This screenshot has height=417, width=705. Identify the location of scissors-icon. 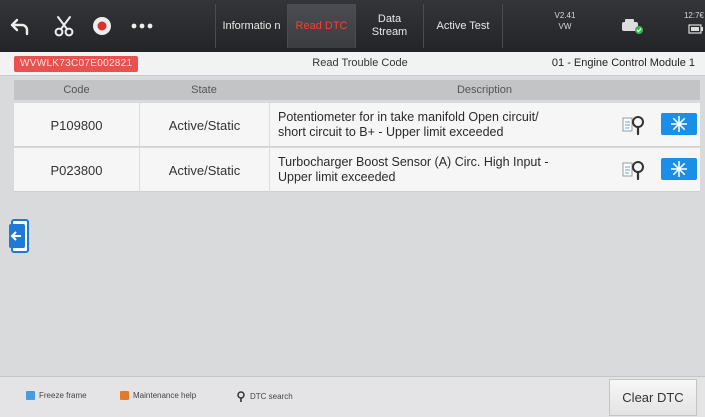
(64, 26).